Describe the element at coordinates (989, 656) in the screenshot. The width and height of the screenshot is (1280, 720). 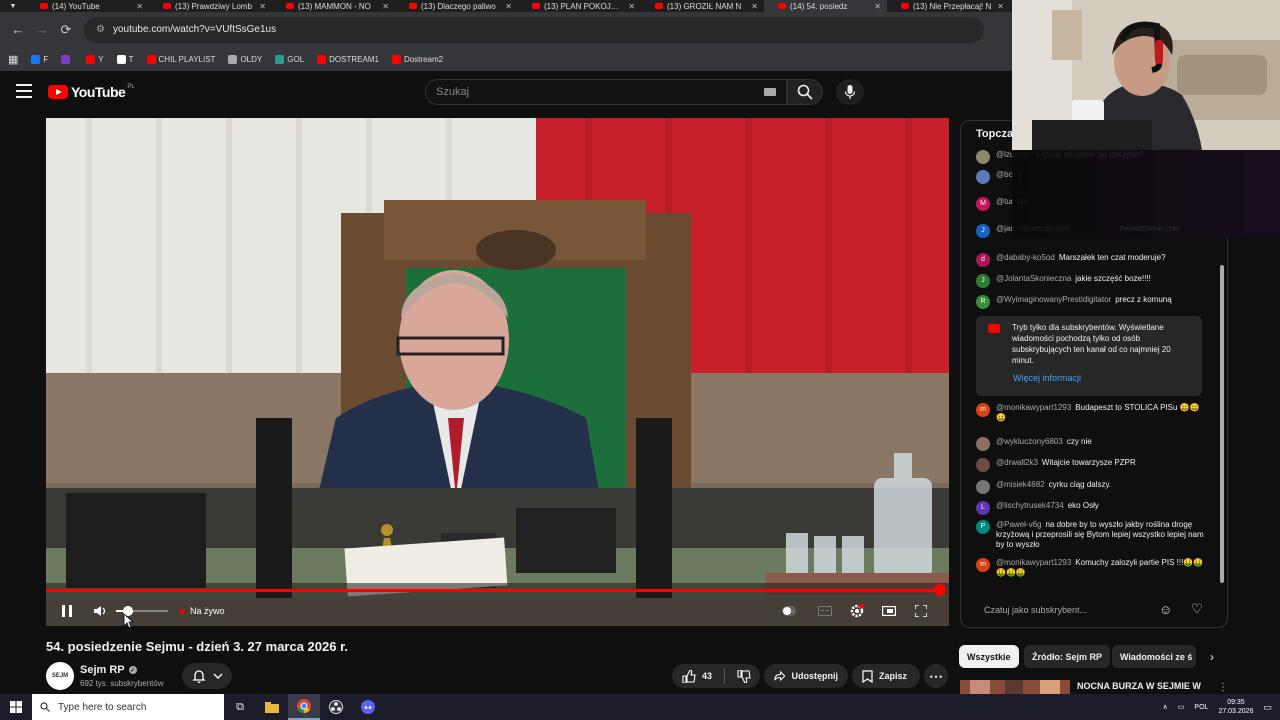
I see `filter-chip: Wszystkie` at that location.